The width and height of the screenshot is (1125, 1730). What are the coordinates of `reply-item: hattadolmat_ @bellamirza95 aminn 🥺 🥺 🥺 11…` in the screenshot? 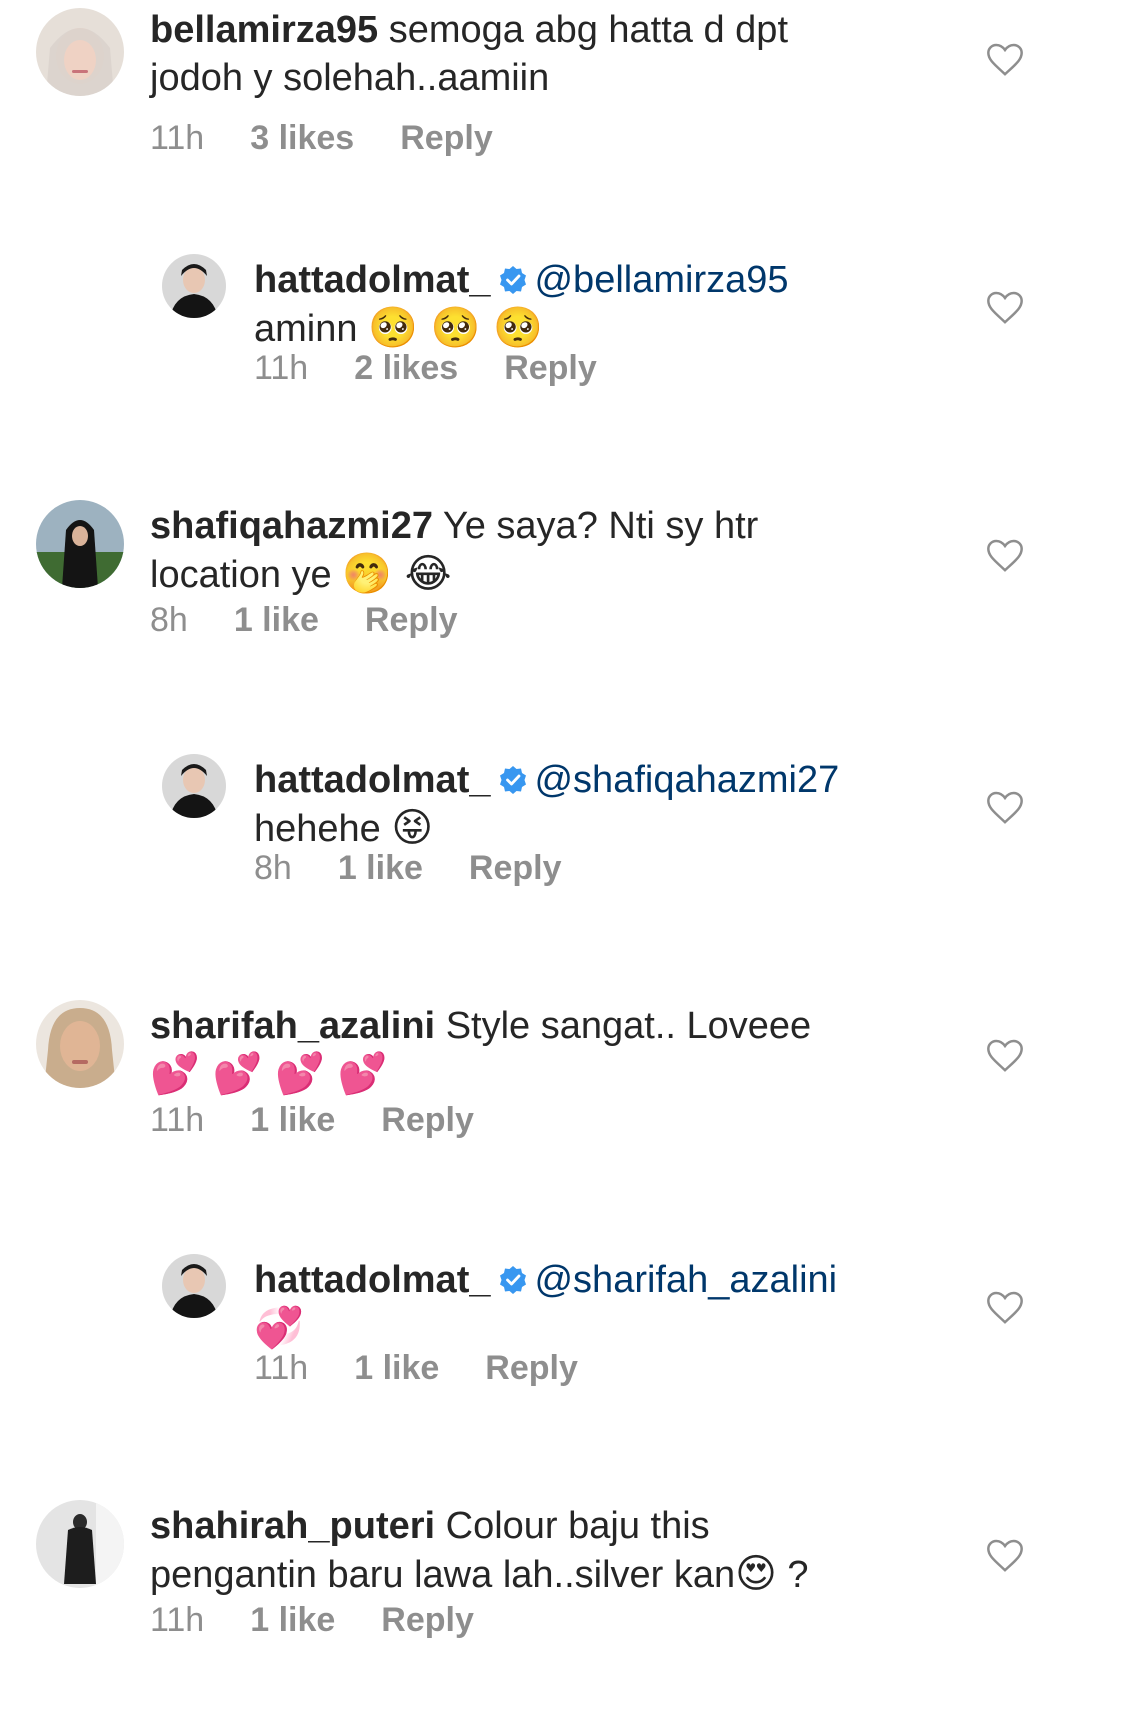 It's located at (562, 360).